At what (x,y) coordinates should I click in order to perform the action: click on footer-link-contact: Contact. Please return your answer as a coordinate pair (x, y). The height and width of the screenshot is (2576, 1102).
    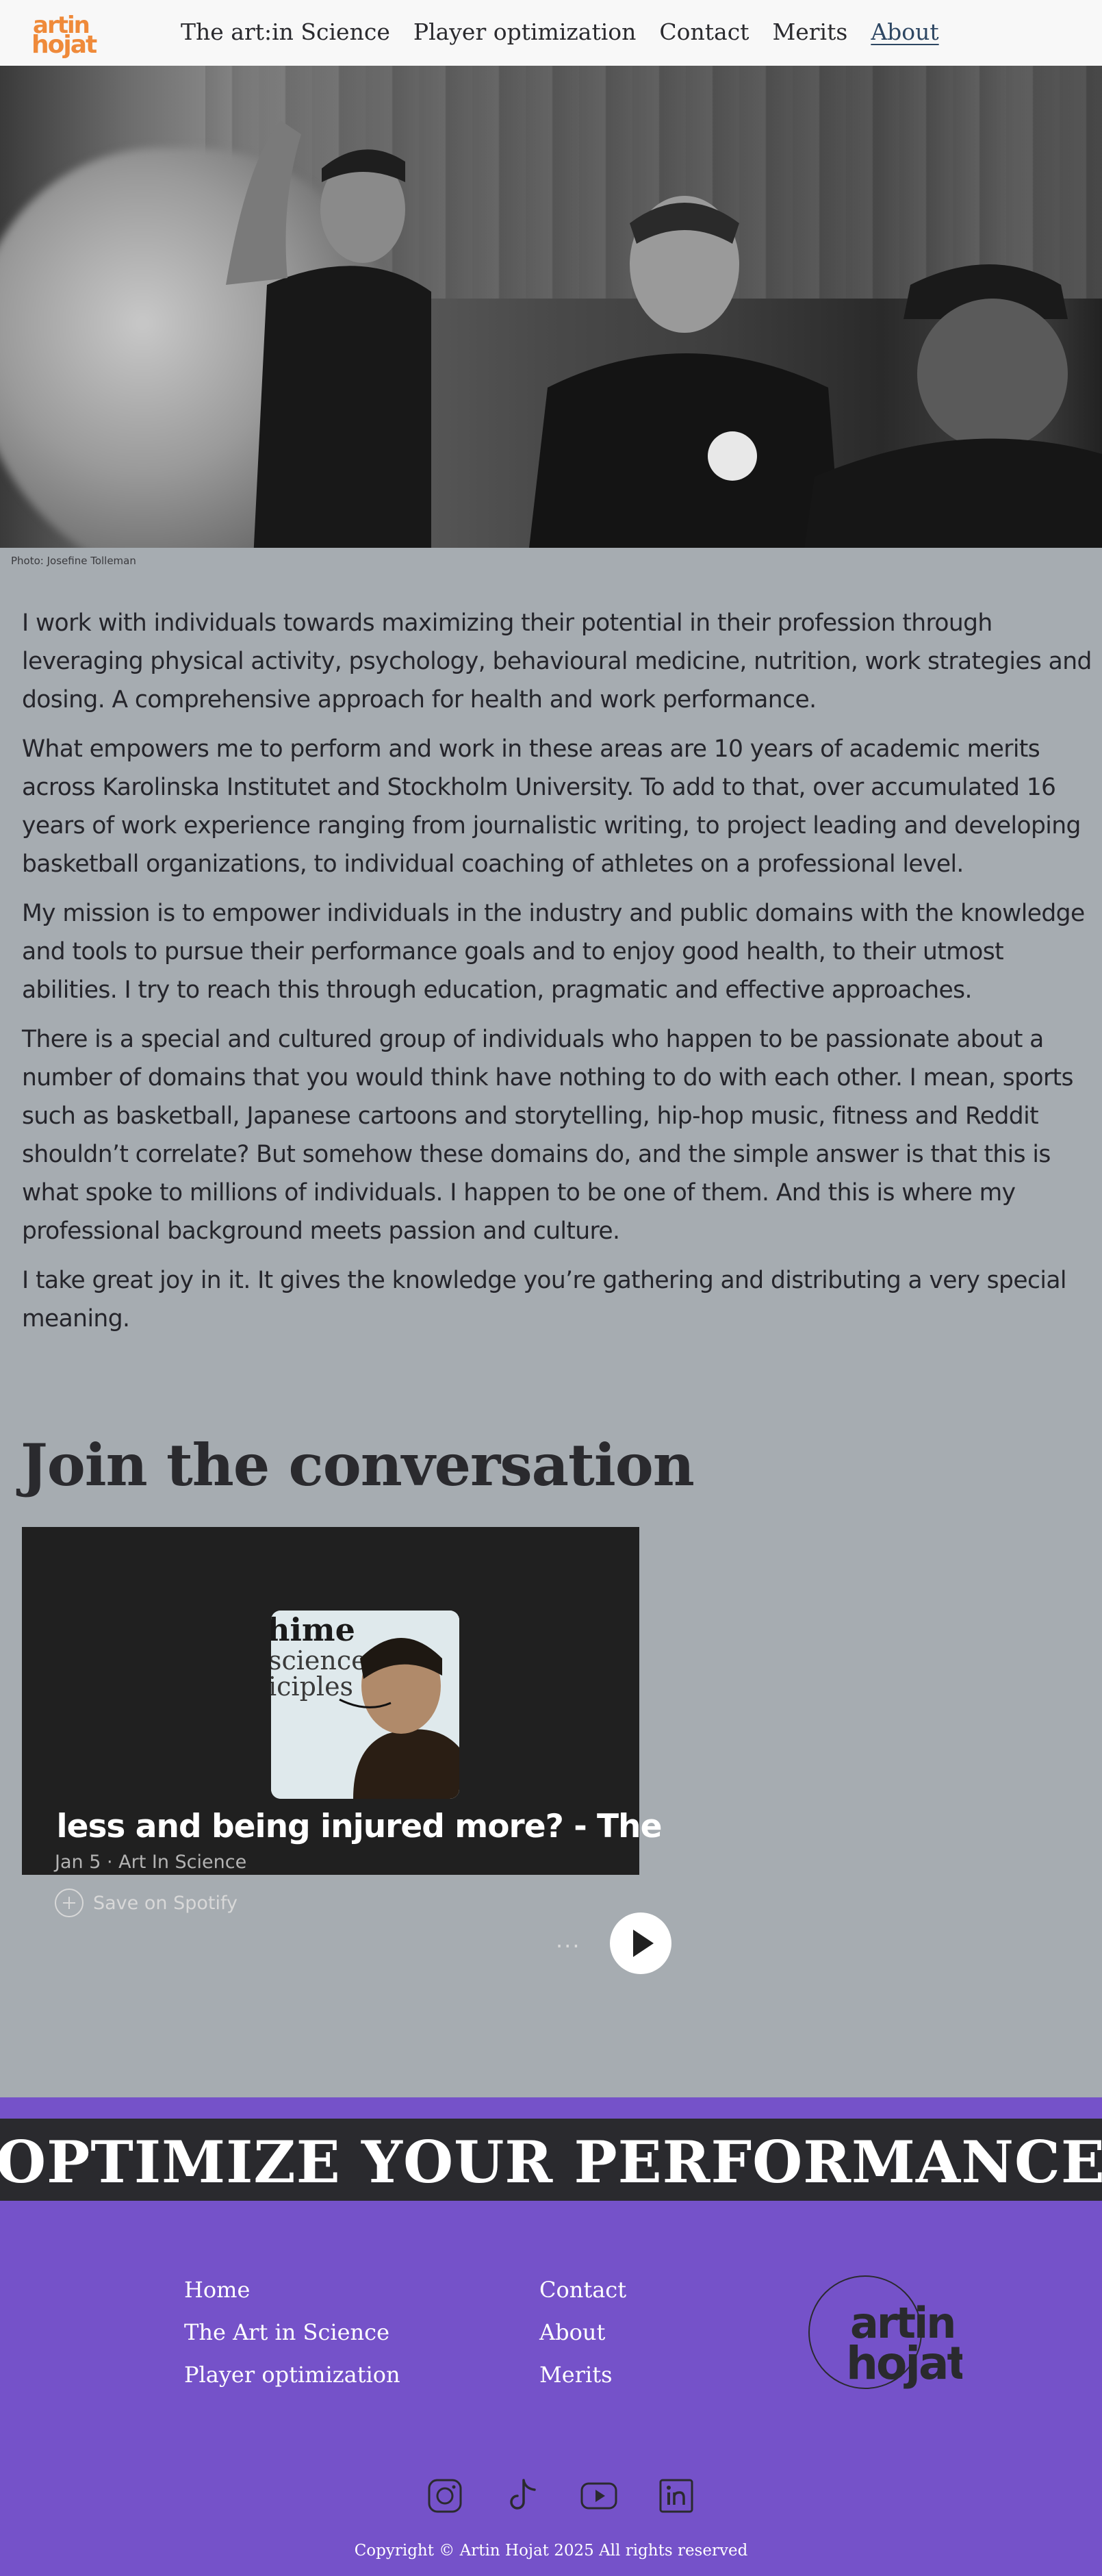
    Looking at the image, I should click on (582, 2290).